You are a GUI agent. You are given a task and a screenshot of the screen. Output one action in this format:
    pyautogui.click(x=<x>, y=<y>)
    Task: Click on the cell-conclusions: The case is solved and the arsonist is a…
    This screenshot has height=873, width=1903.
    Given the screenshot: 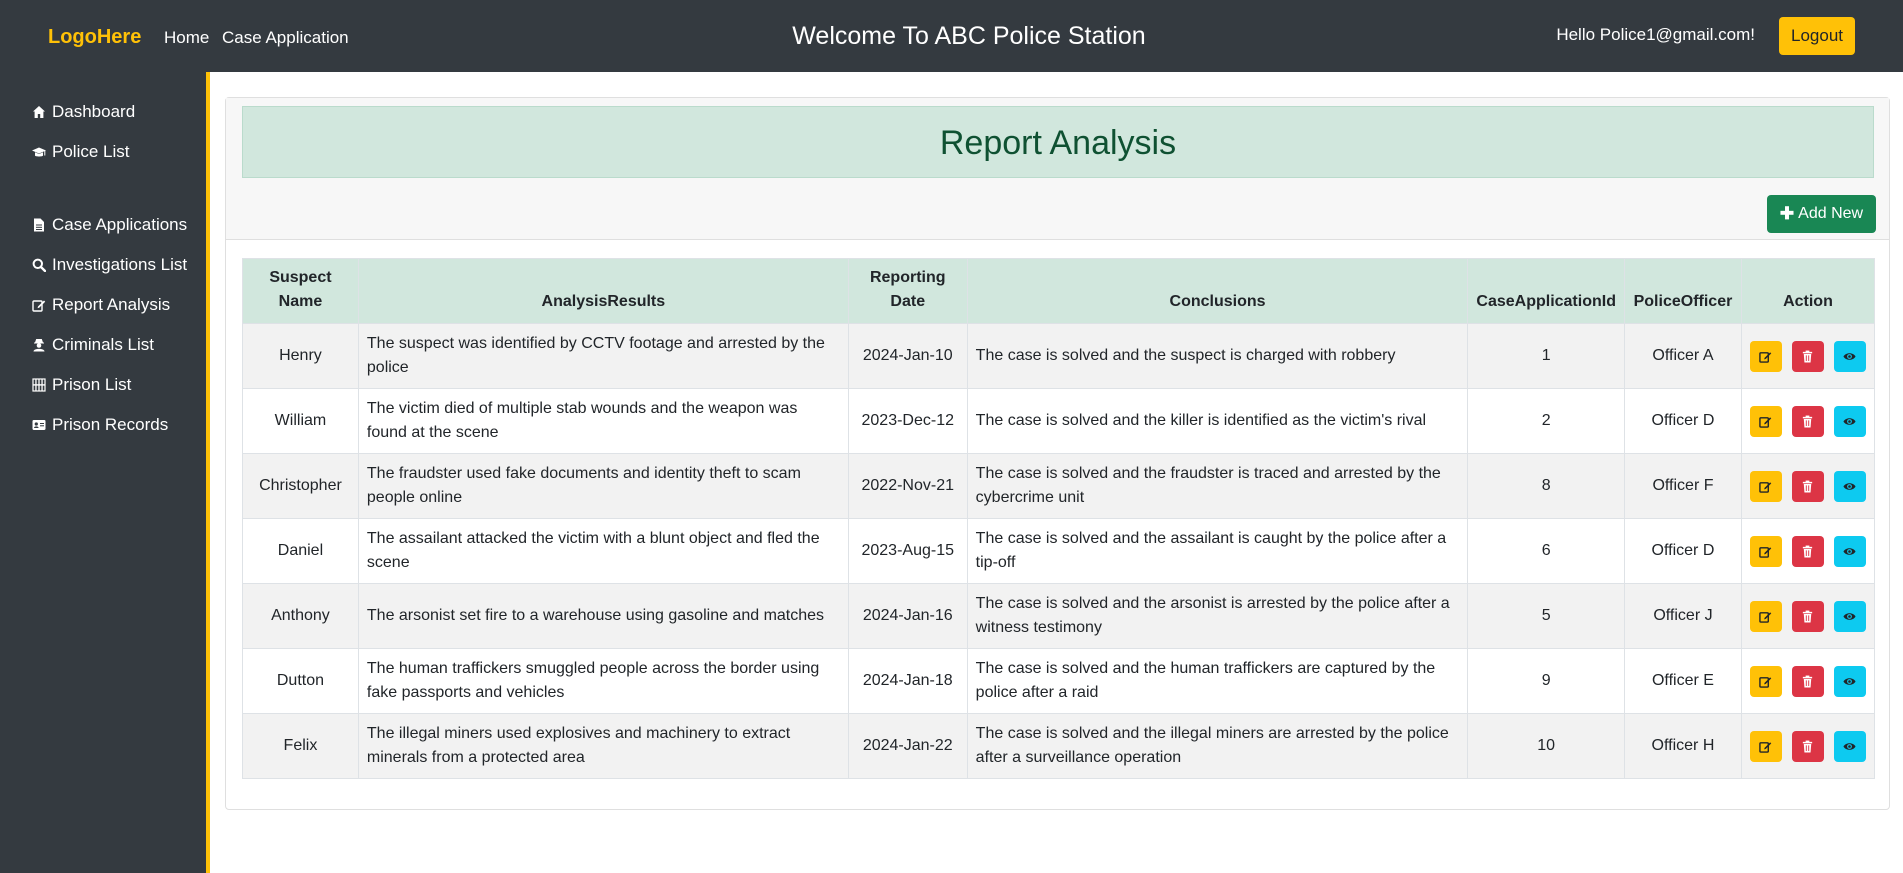 What is the action you would take?
    pyautogui.click(x=1217, y=616)
    